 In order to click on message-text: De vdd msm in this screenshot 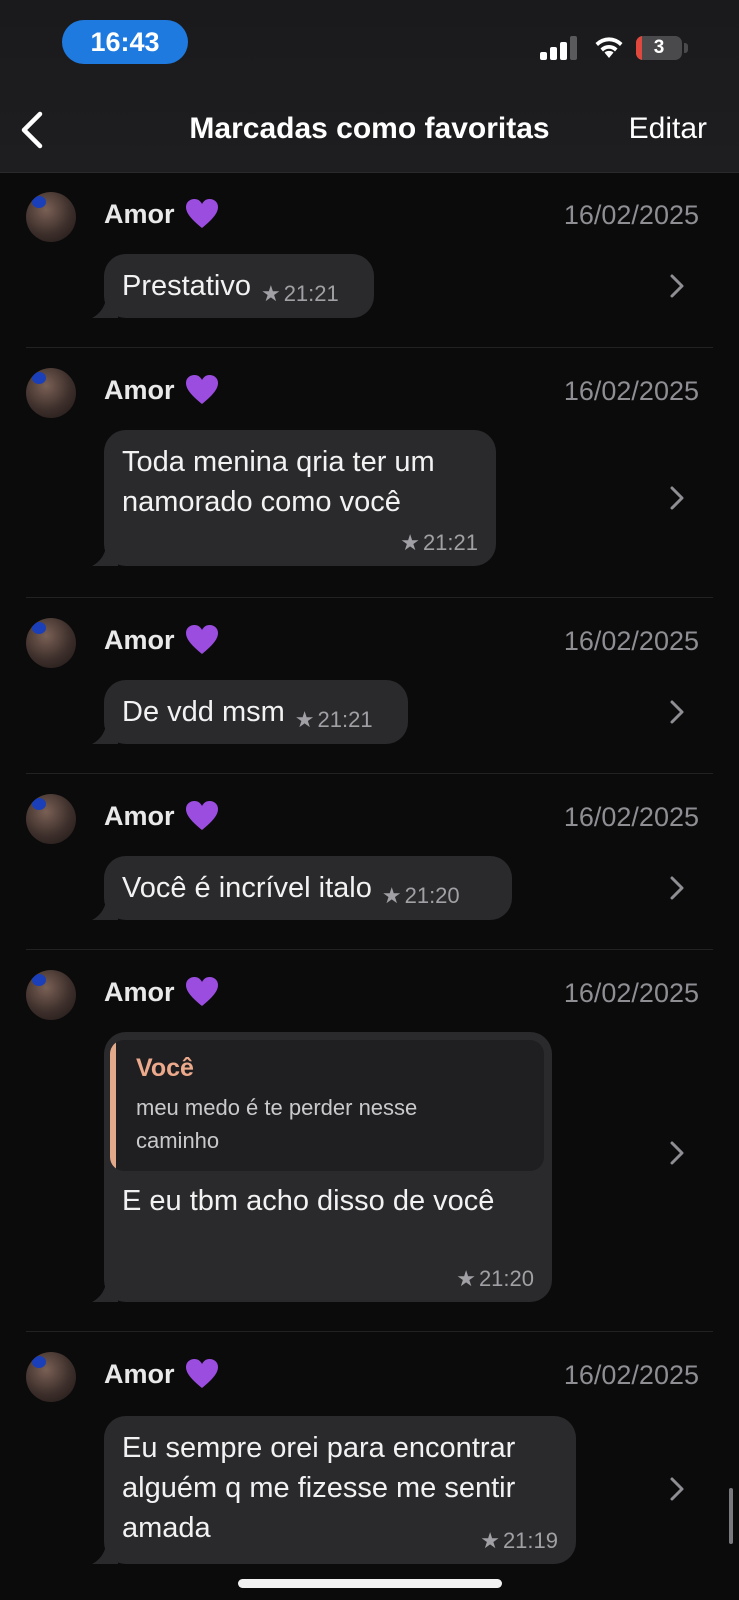, I will do `click(203, 712)`.